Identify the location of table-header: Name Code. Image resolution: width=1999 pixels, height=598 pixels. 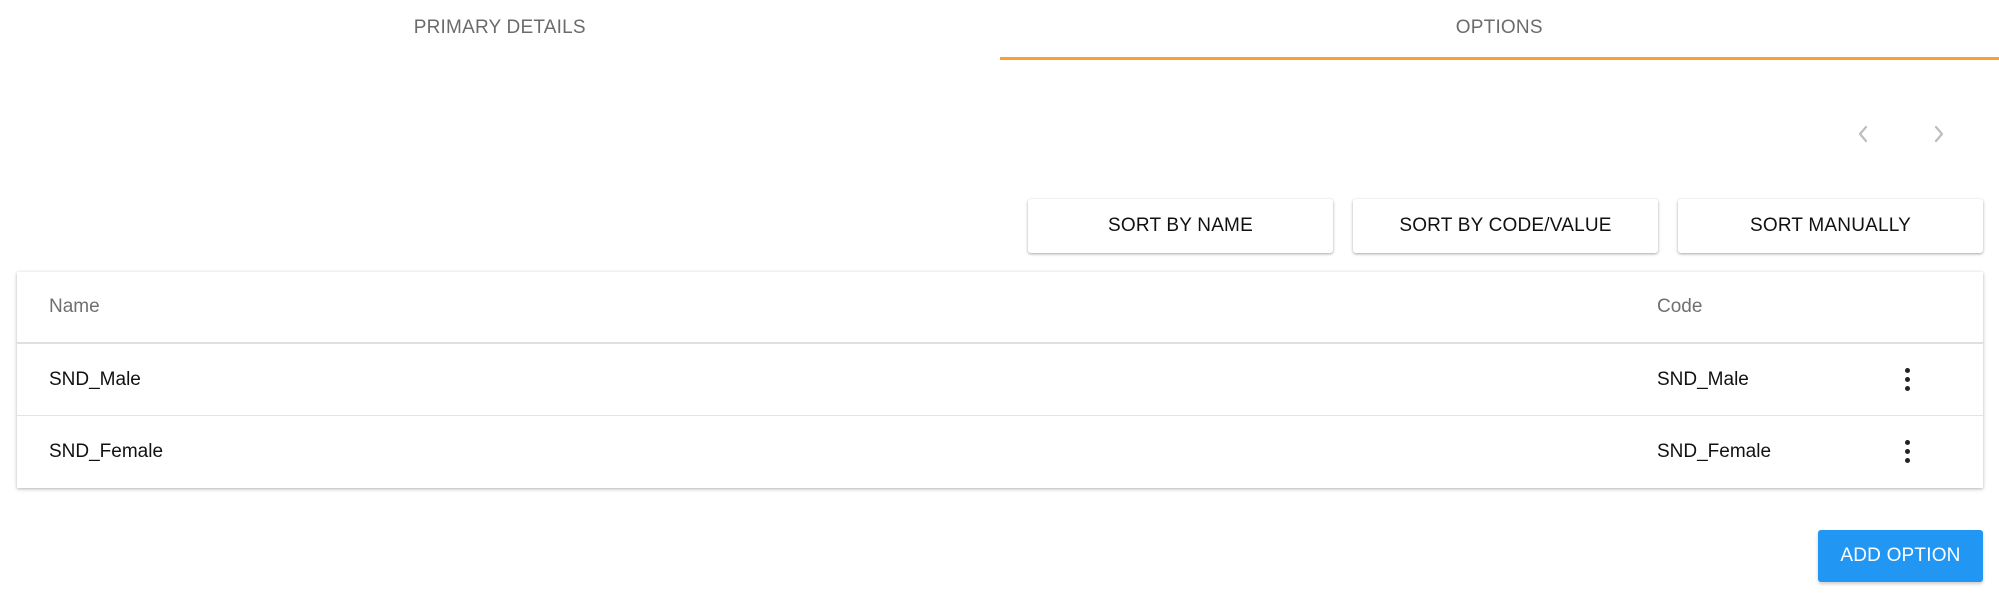
(1000, 308).